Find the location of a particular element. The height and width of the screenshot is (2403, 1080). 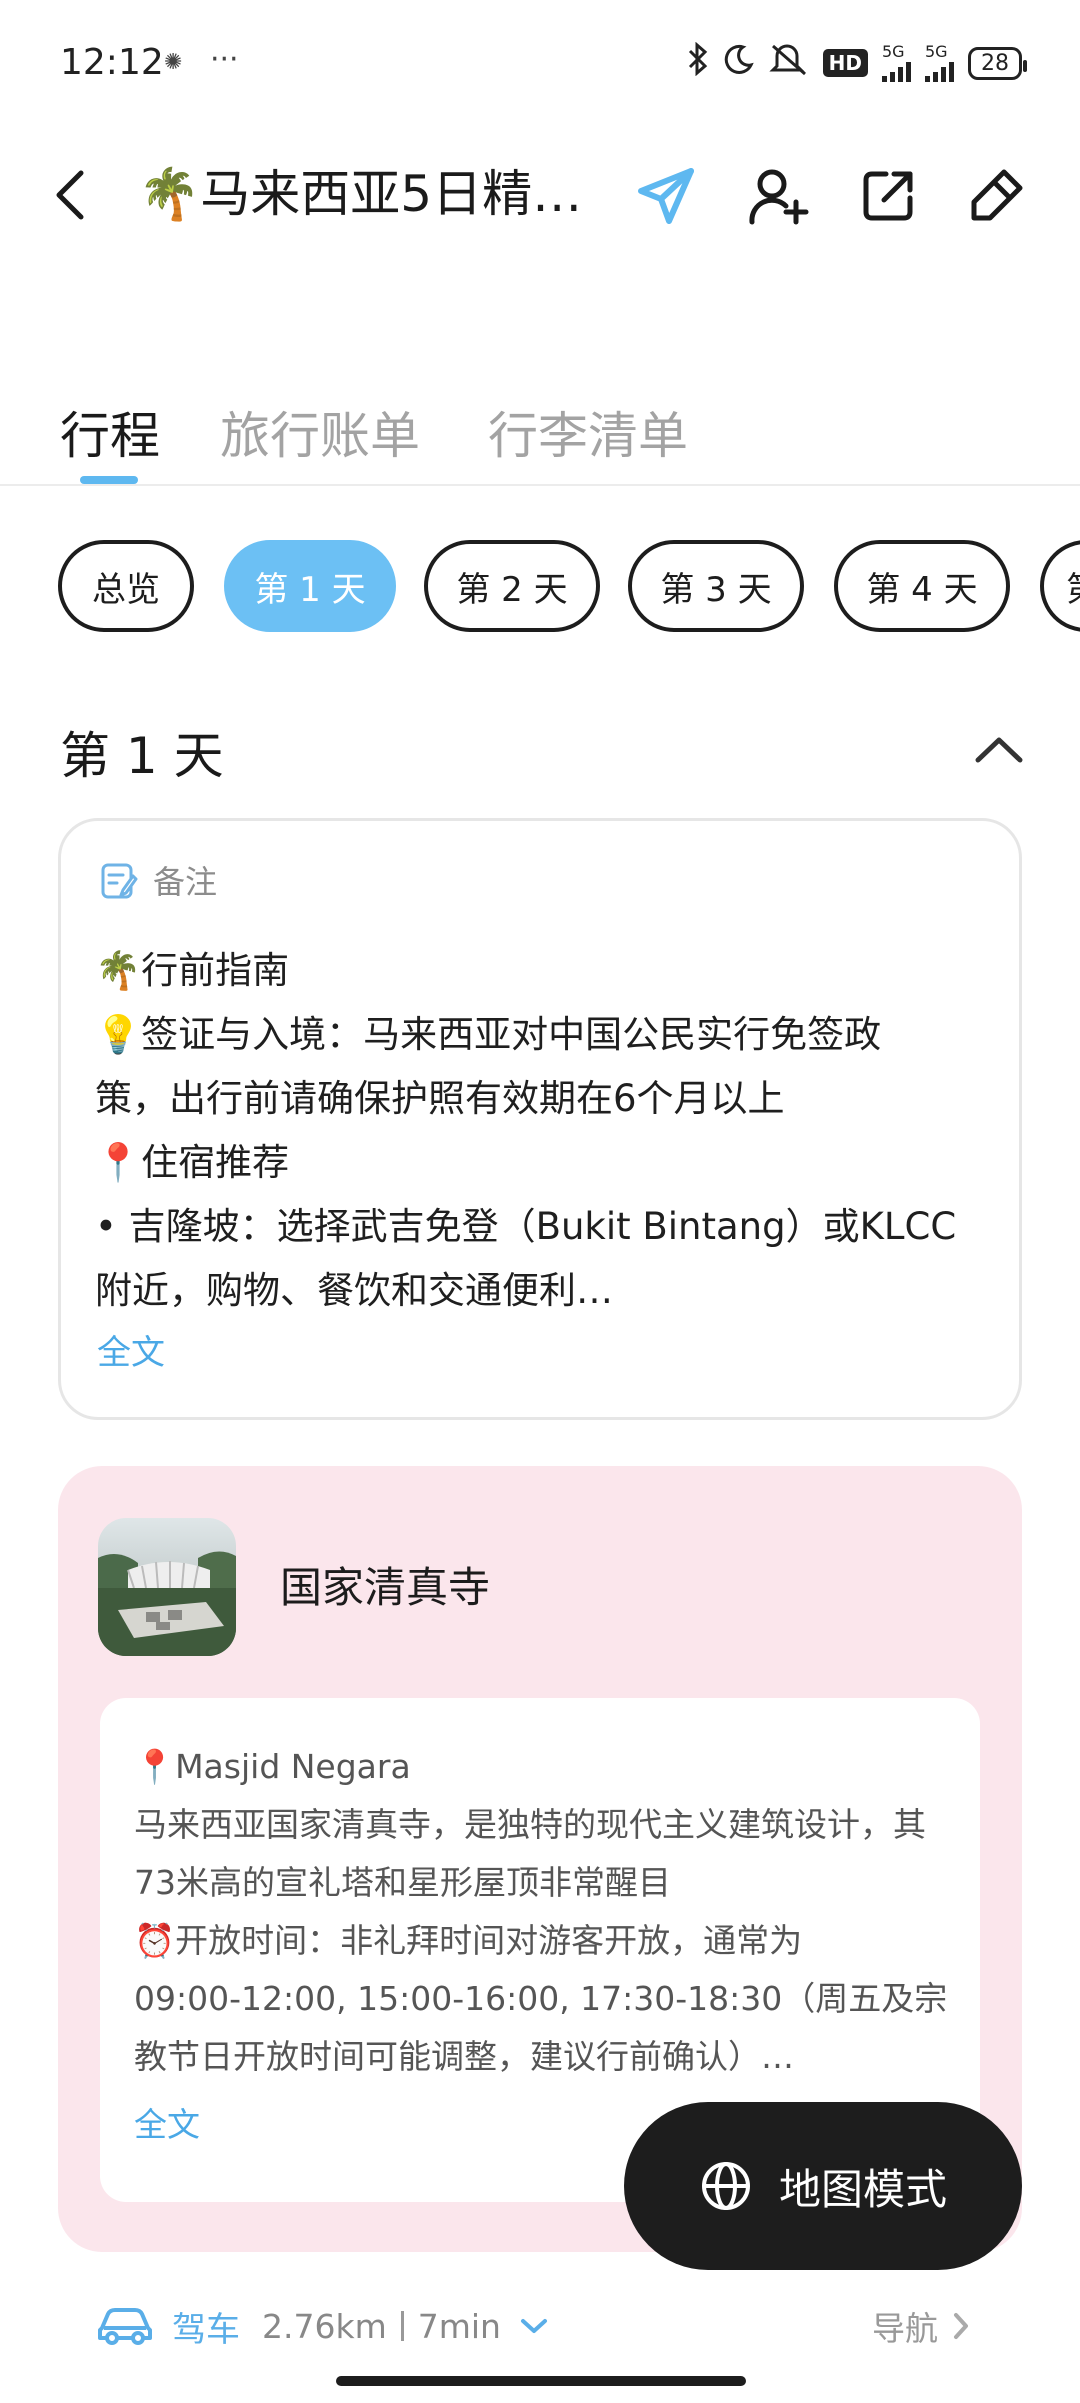

note-line: 策，出行前请确保护照有效期在6个月以上 is located at coordinates (440, 1098).